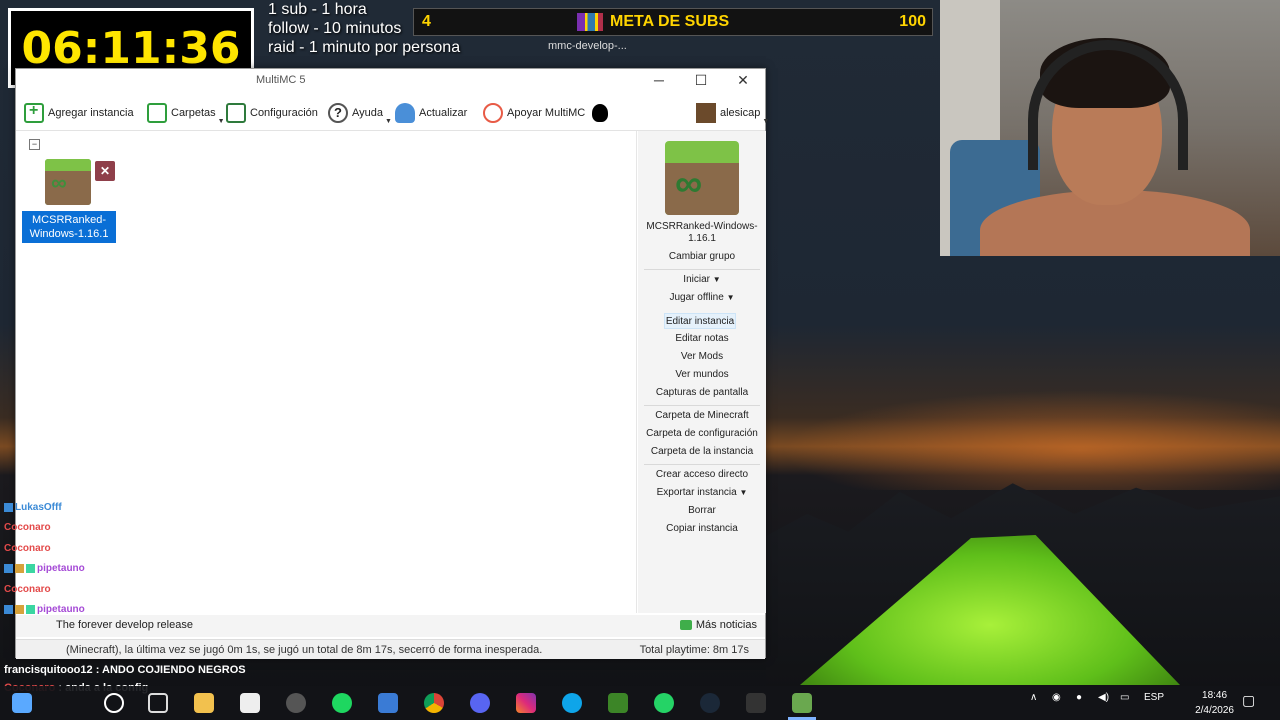 This screenshot has height=720, width=1280. Describe the element at coordinates (390, 80) in the screenshot. I see `title-bar: MultiMC 5 ─ ☐ ✕` at that location.